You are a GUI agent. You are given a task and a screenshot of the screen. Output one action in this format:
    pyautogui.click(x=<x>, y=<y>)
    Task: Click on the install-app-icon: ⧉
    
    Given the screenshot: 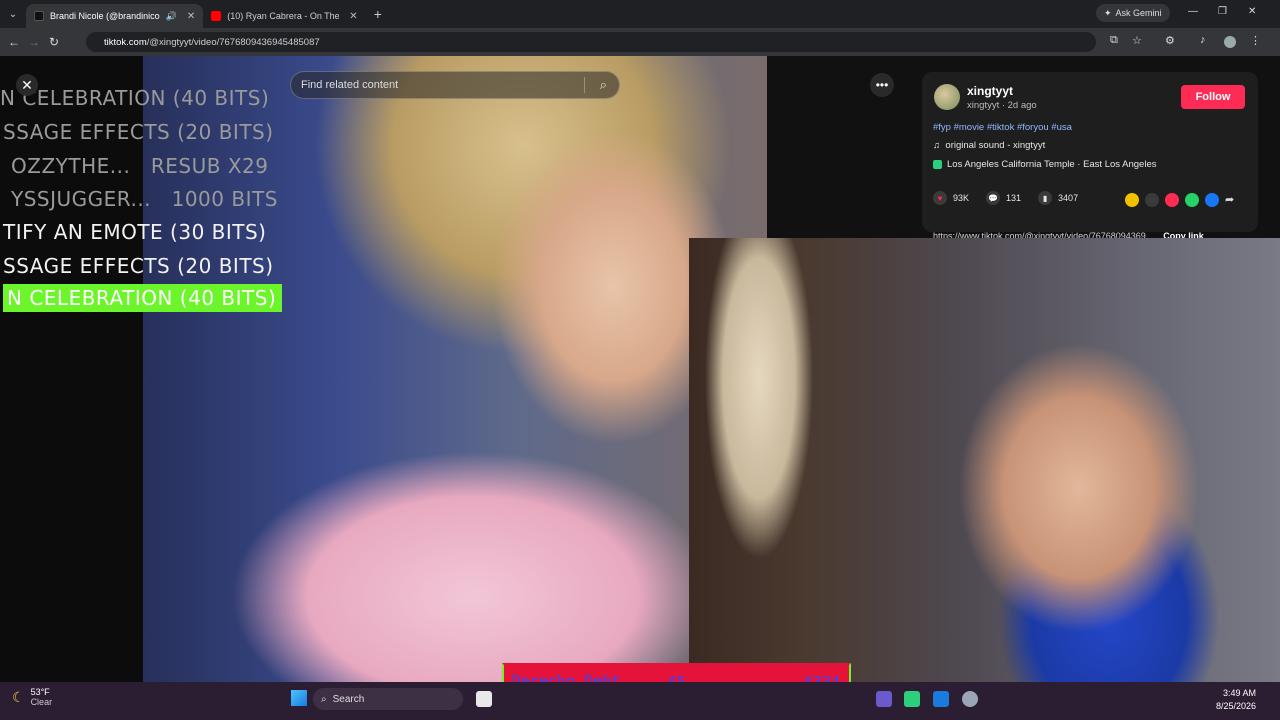 What is the action you would take?
    pyautogui.click(x=1114, y=40)
    